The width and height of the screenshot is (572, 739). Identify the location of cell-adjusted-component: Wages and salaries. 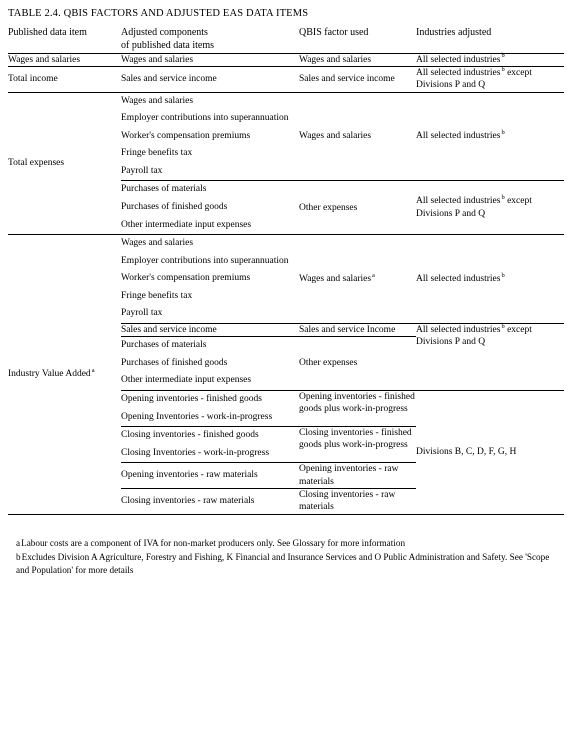
(157, 59).